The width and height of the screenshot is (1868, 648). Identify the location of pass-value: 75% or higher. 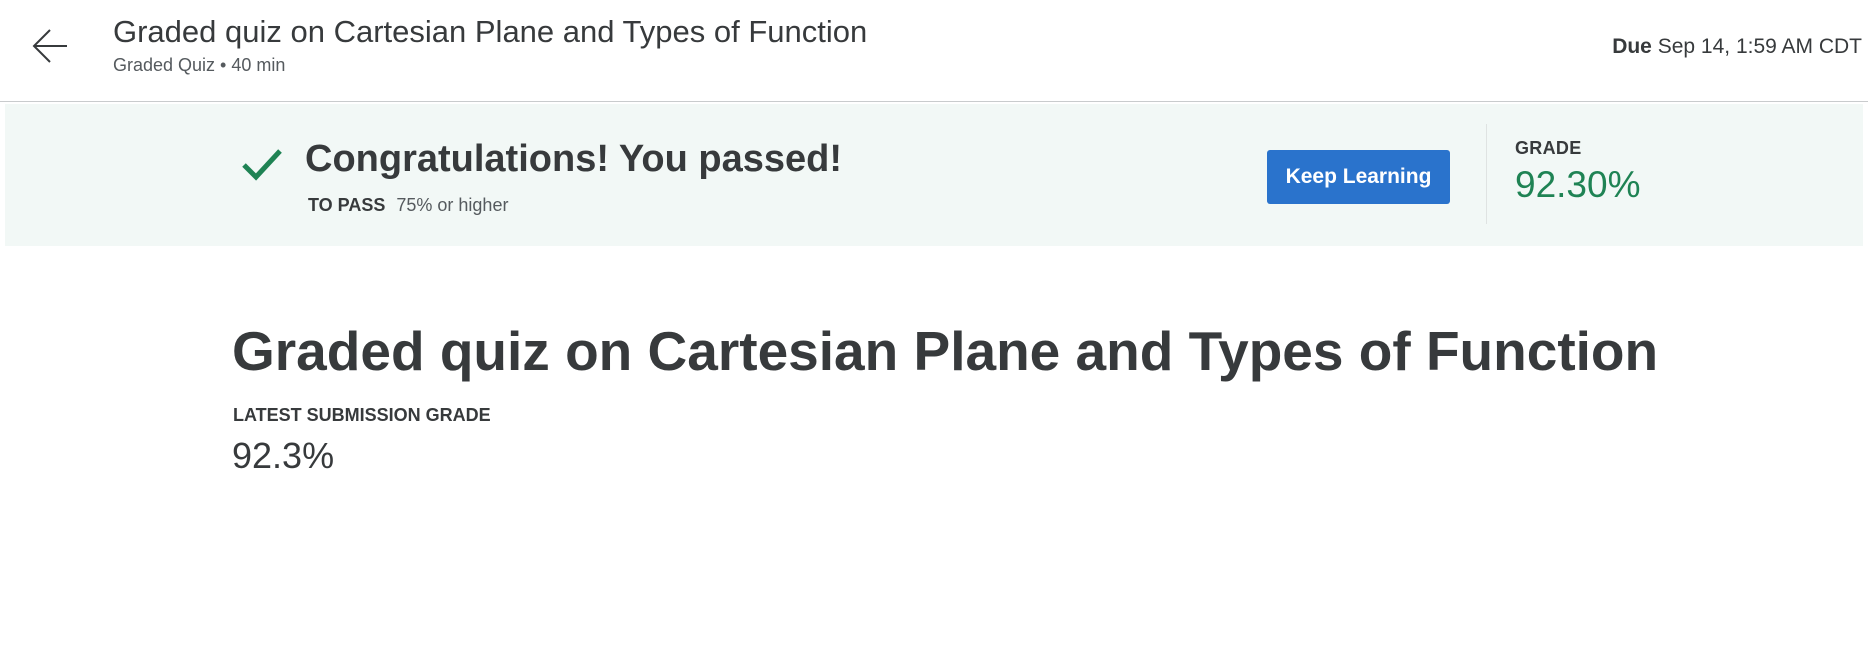
(452, 205).